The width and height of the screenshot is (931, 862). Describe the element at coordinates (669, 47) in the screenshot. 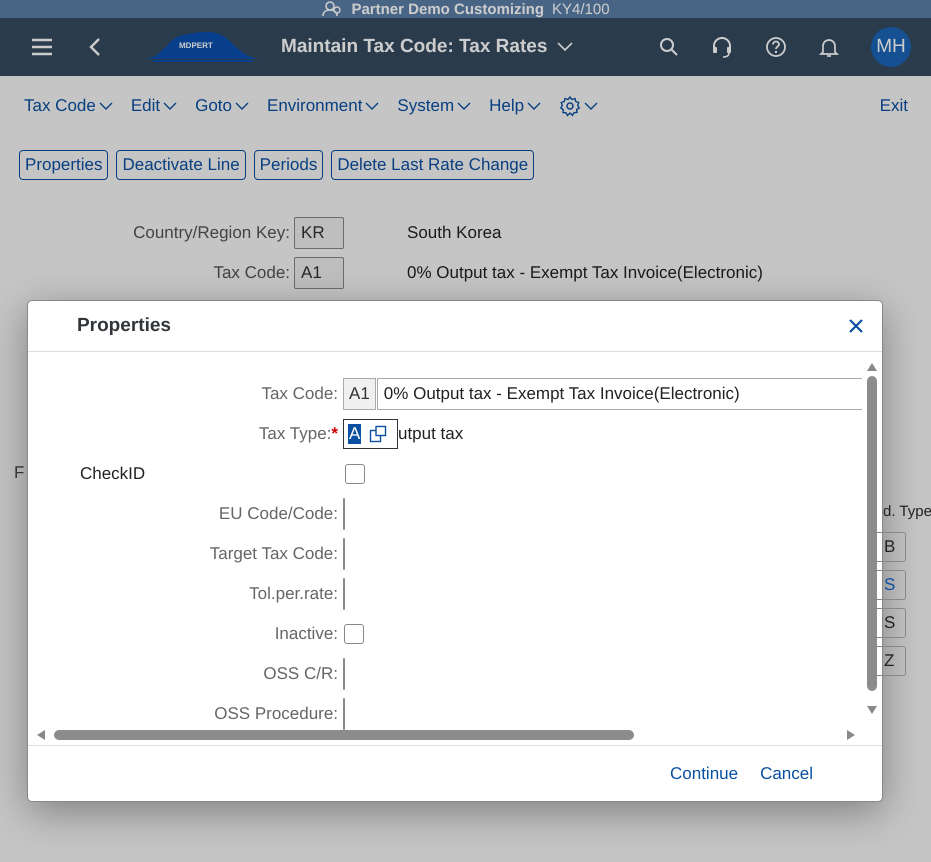

I see `search-icon` at that location.